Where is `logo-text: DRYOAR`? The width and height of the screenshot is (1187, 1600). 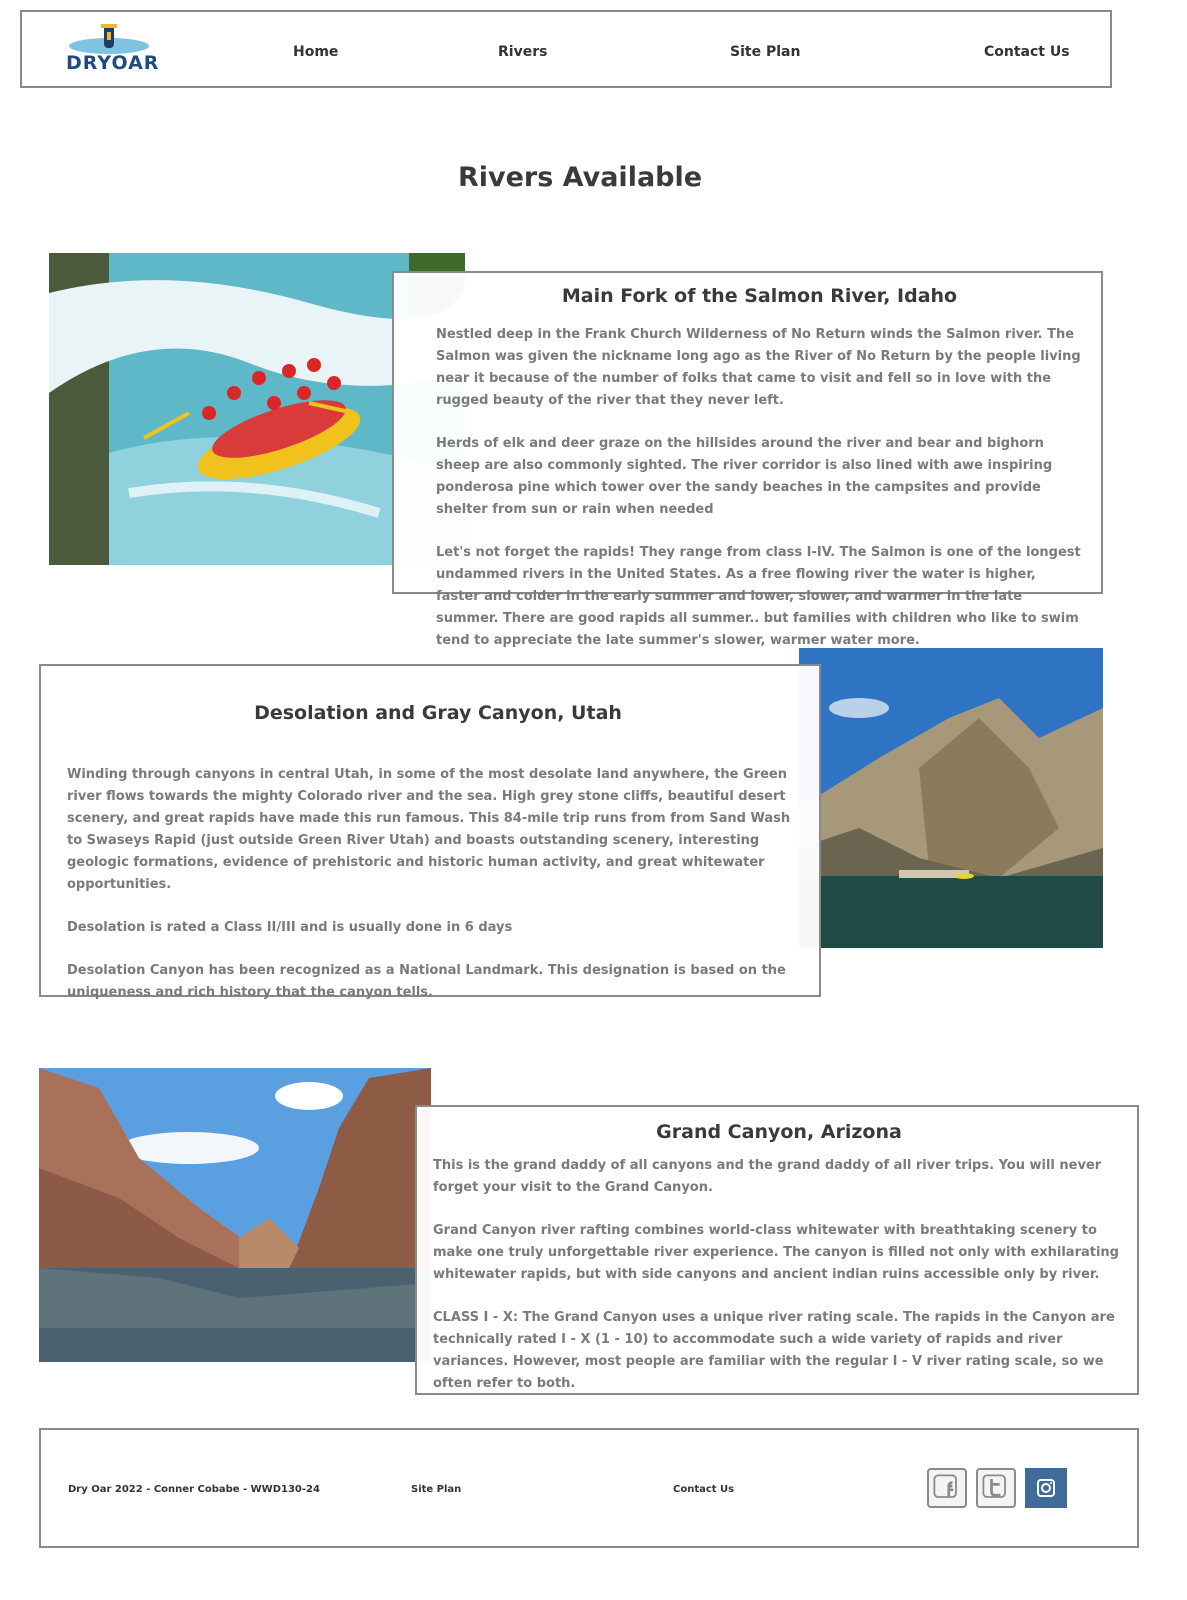
logo-text: DRYOAR is located at coordinates (113, 63).